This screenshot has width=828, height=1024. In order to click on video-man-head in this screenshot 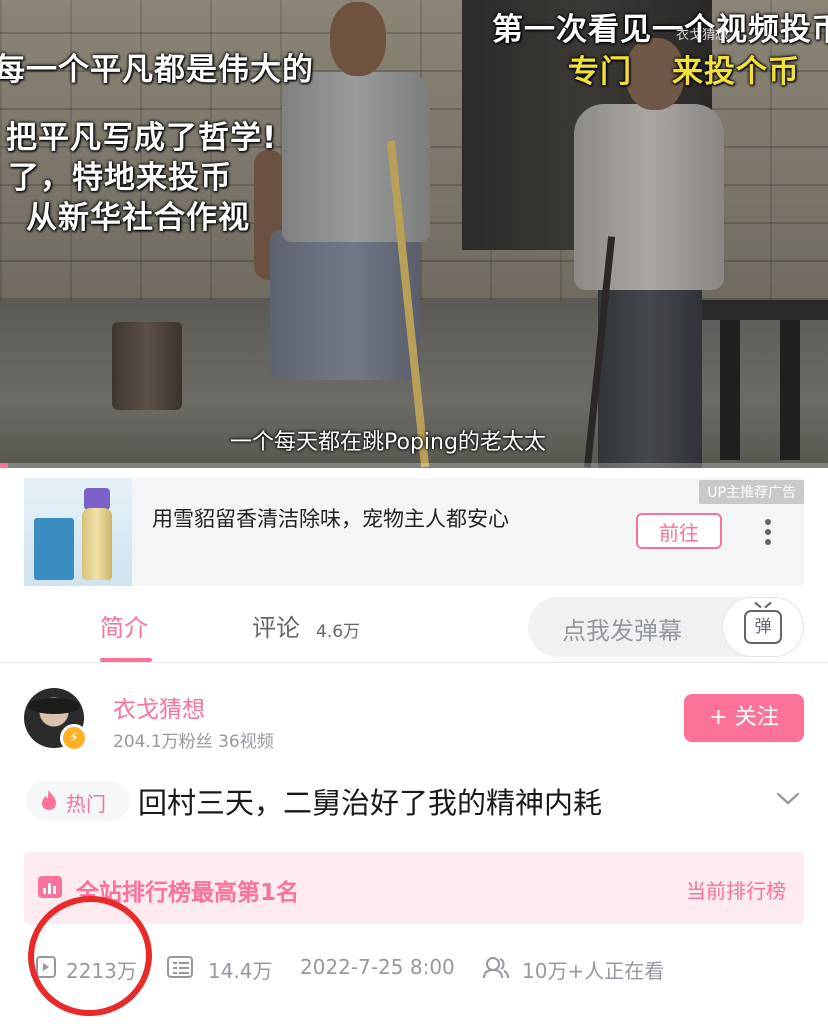, I will do `click(358, 39)`.